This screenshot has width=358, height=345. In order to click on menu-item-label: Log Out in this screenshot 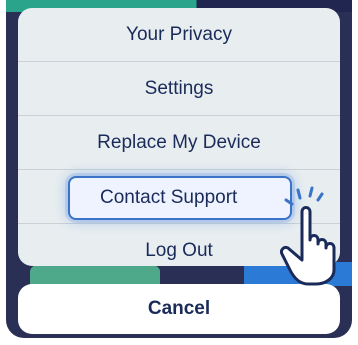, I will do `click(179, 250)`.